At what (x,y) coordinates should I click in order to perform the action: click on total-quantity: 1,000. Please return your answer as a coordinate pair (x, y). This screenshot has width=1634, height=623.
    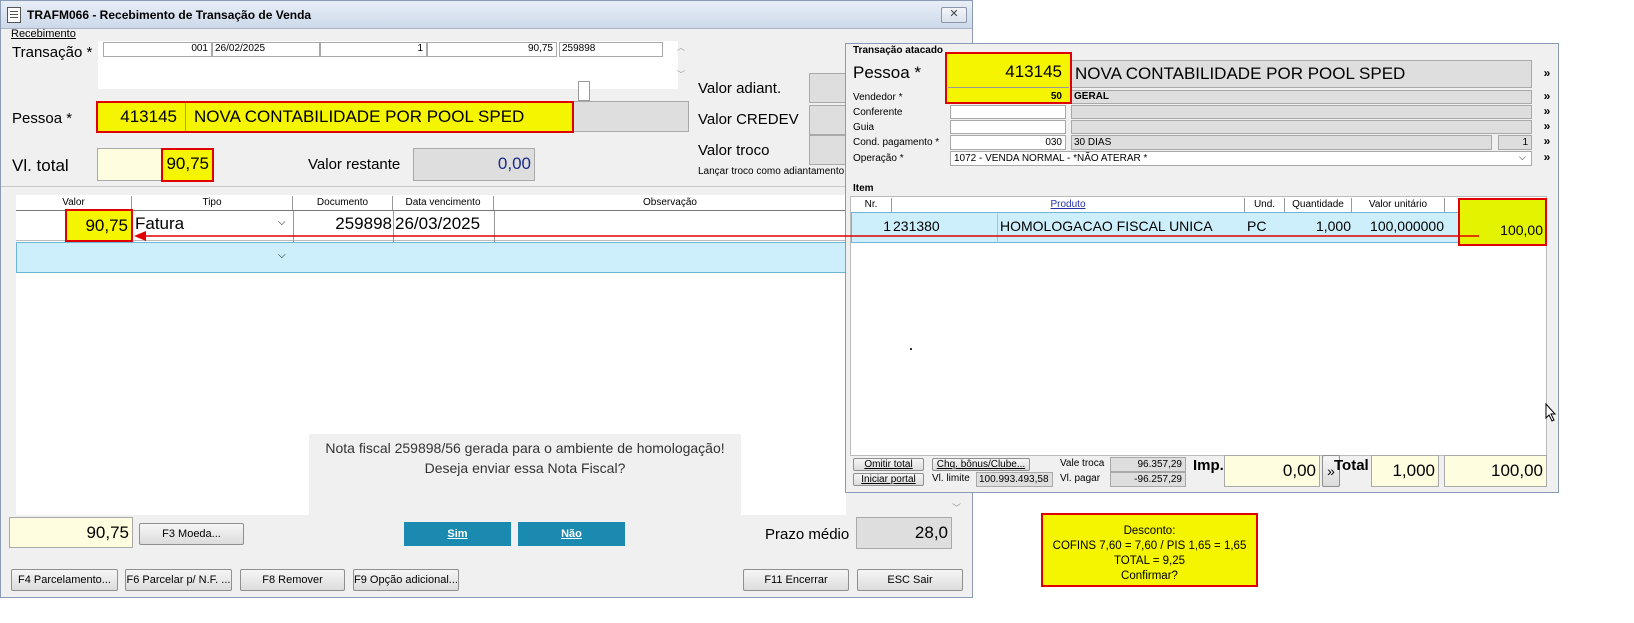
    Looking at the image, I should click on (1405, 471).